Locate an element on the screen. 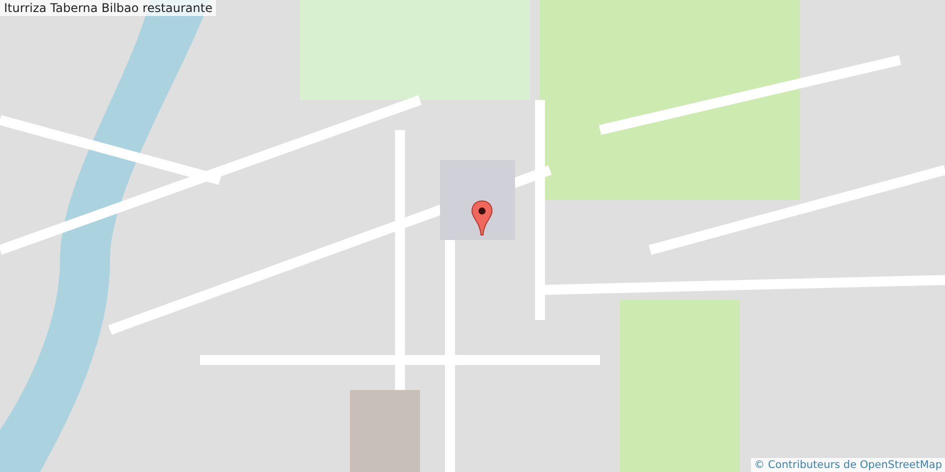 The height and width of the screenshot is (472, 945). map-title: Iturriza Taberna Bilbao restaurante is located at coordinates (108, 8).